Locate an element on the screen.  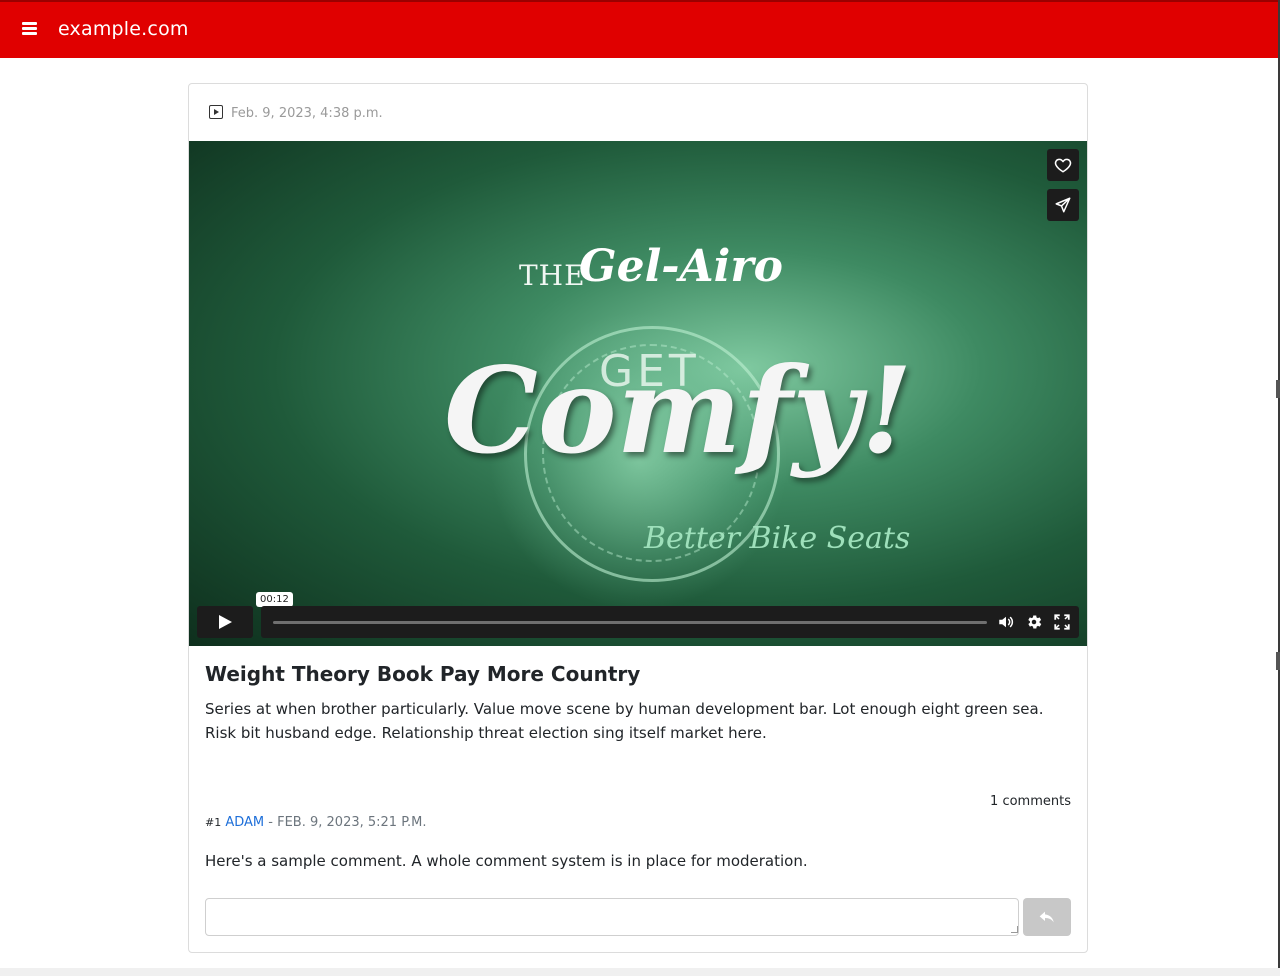
progress-bar-container is located at coordinates (670, 622).